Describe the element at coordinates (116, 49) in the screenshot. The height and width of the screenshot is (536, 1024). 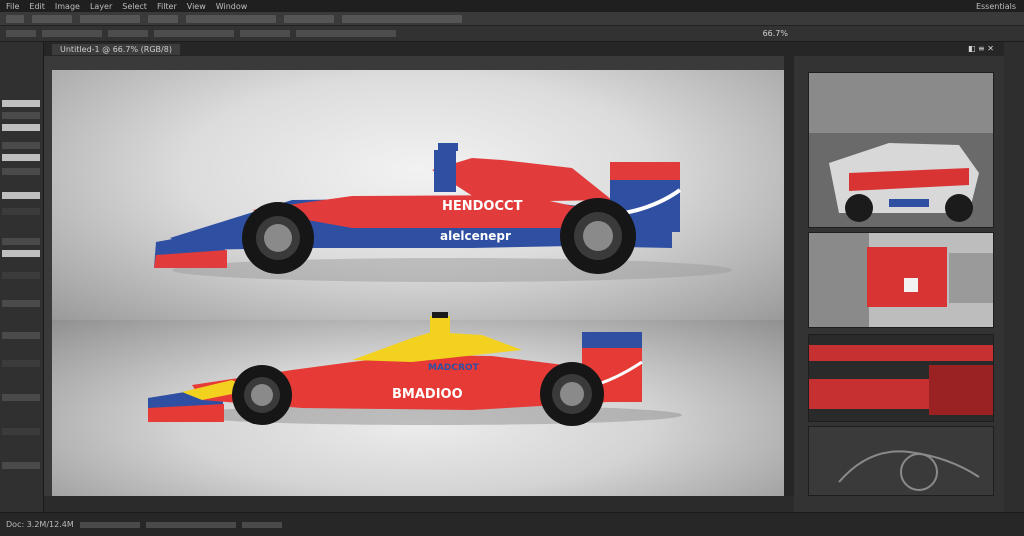
I see `document-tab: Untitled-1 @ 66.7% (RGB/8)` at that location.